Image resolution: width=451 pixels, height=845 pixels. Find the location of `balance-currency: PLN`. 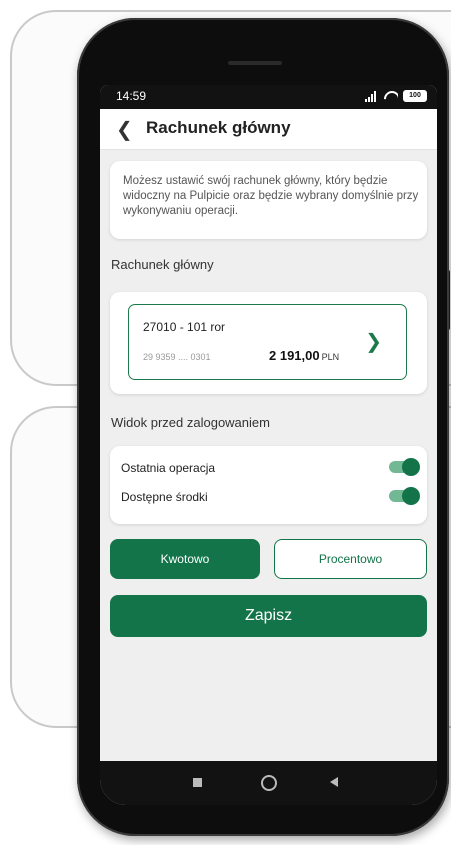

balance-currency: PLN is located at coordinates (330, 357).